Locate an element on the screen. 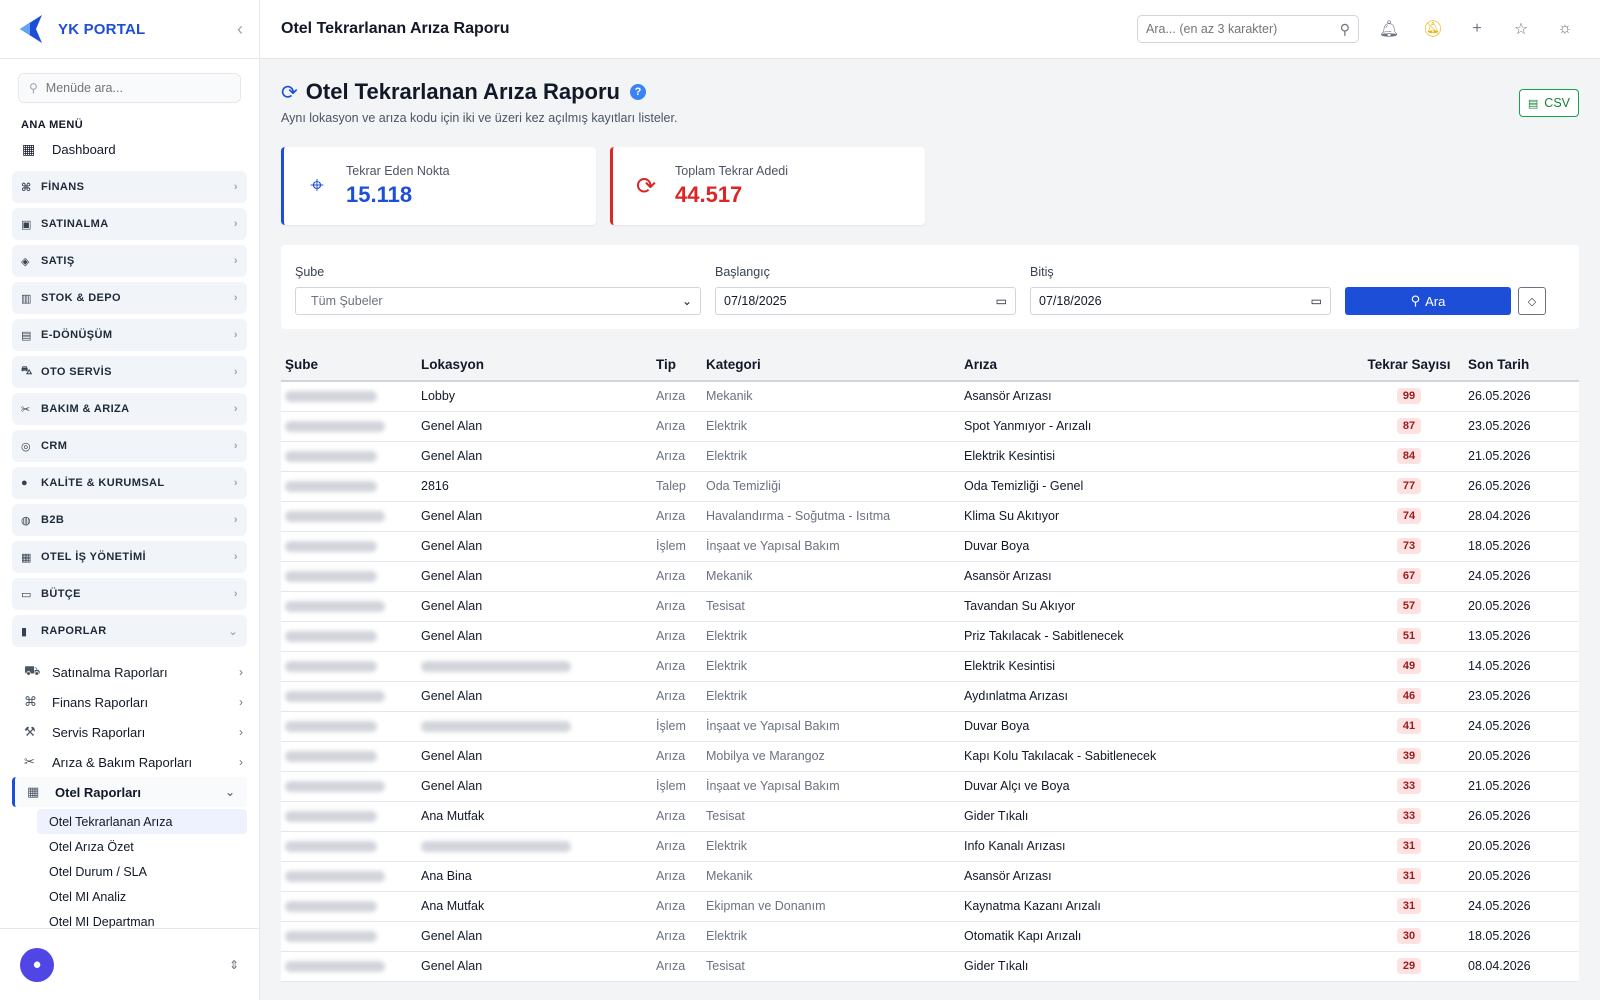  sidebar-section: ▥ STOK & DEPO › is located at coordinates (129, 298).